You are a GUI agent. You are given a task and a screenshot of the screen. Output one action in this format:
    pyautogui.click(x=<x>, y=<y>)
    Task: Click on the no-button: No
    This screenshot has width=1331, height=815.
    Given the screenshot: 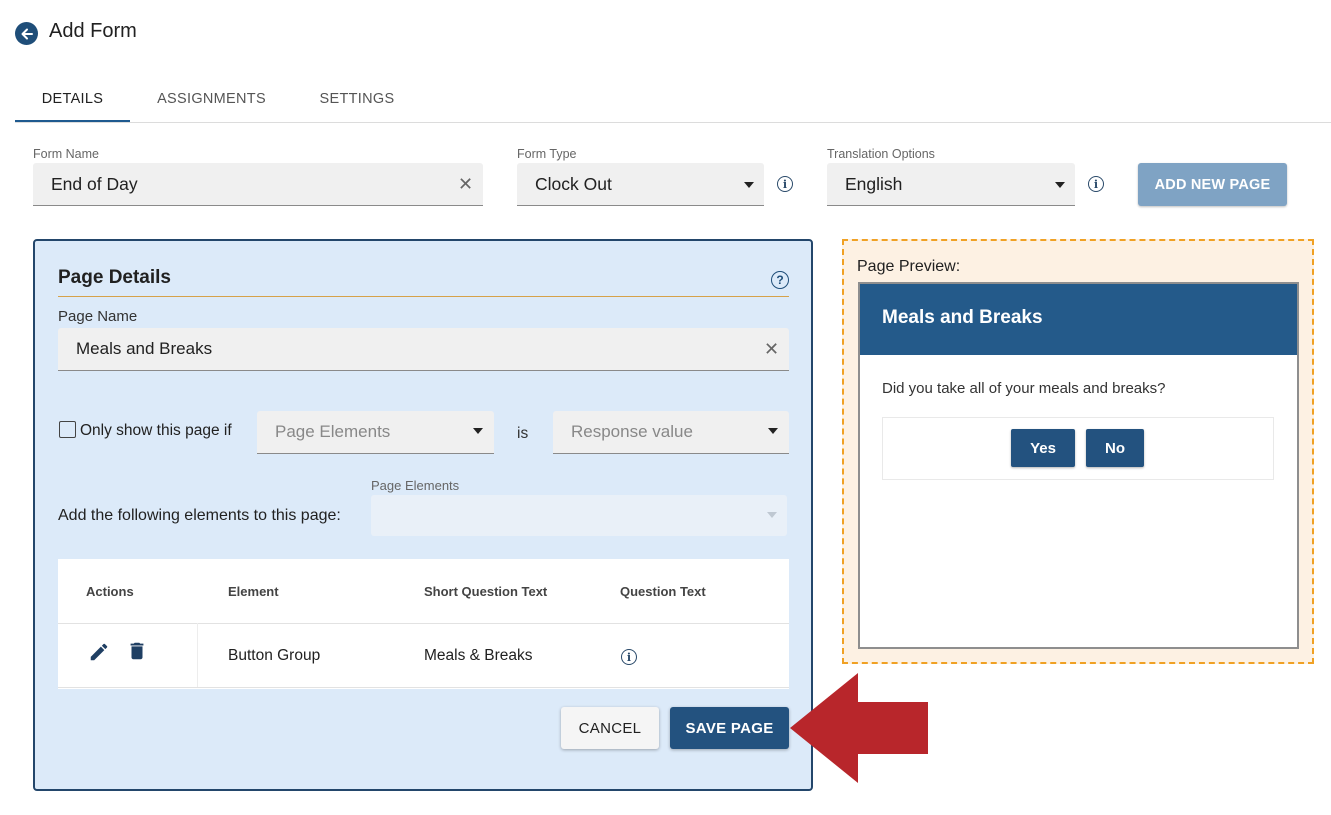 What is the action you would take?
    pyautogui.click(x=1115, y=448)
    